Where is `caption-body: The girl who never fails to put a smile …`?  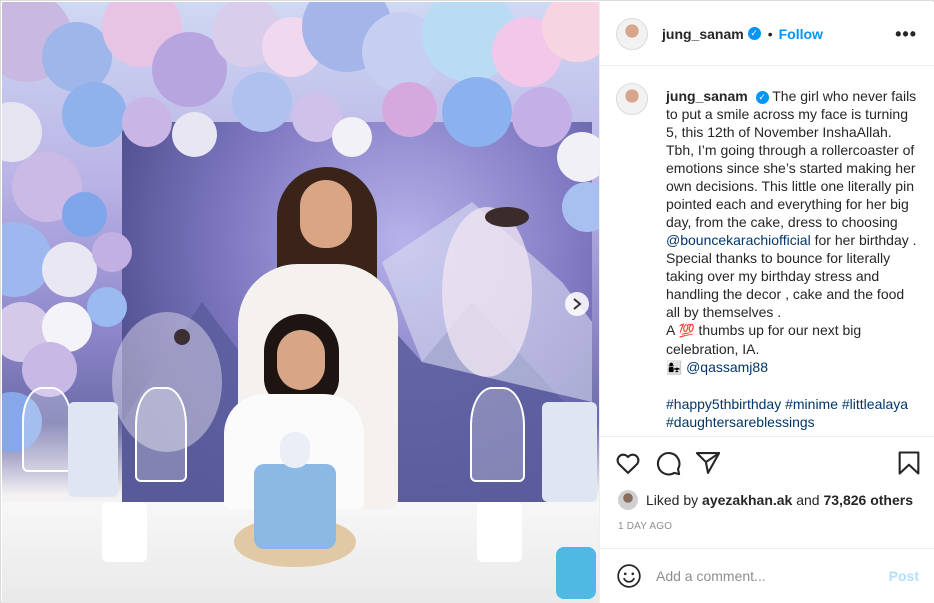
caption-body: The girl who never fails to put a smile … is located at coordinates (791, 159).